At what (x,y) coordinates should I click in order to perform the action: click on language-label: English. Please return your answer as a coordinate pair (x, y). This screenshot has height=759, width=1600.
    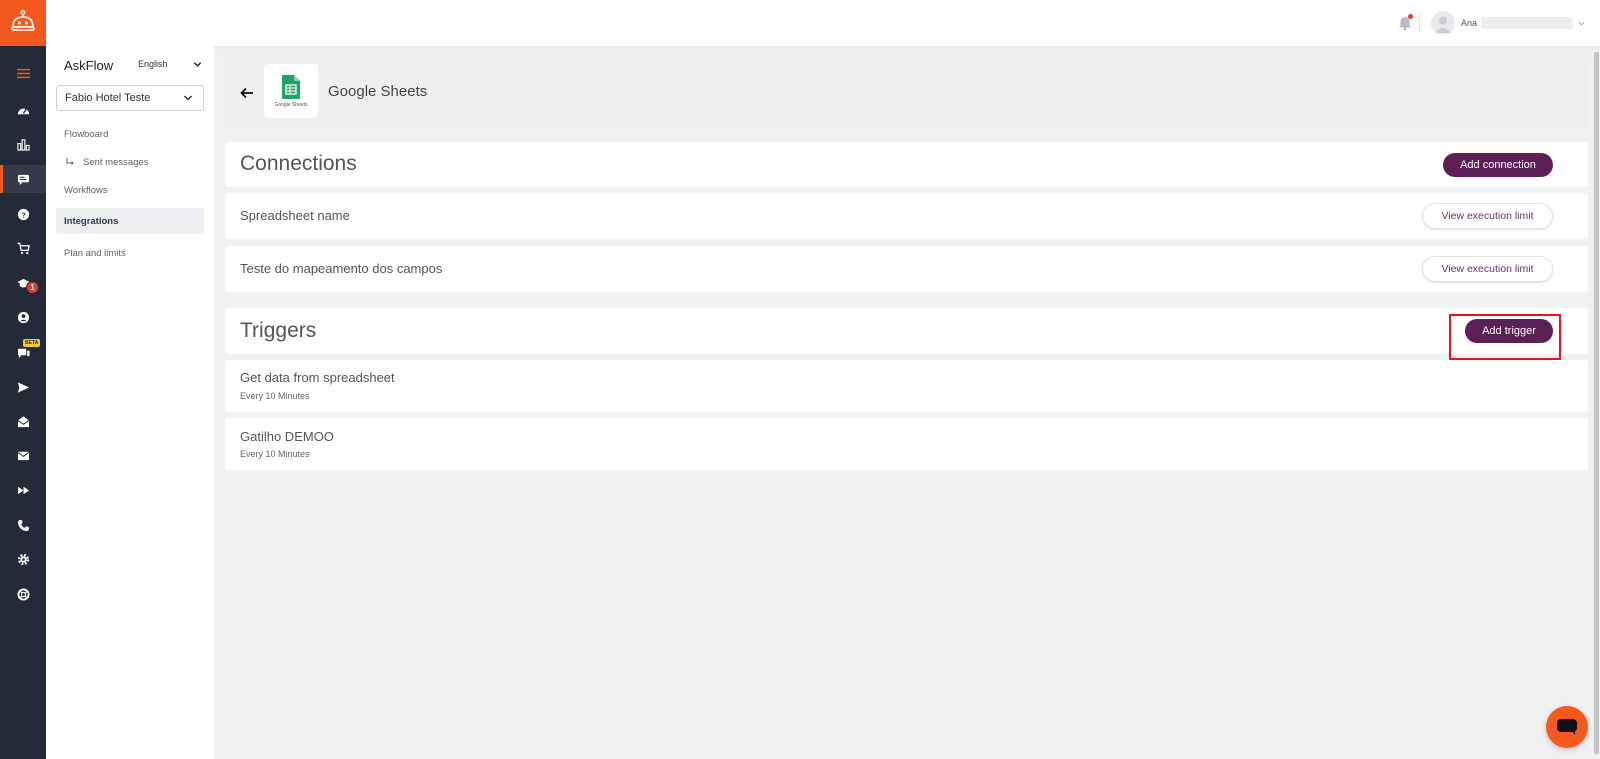
    Looking at the image, I should click on (153, 64).